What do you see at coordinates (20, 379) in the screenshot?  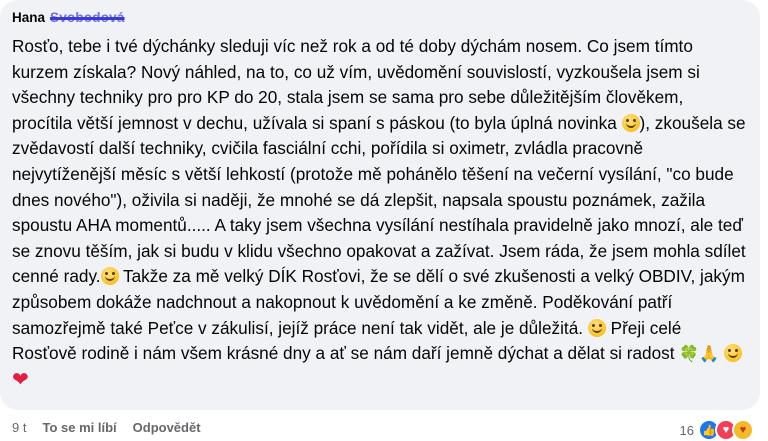 I see `red-heart-emoji-icon: ❤` at bounding box center [20, 379].